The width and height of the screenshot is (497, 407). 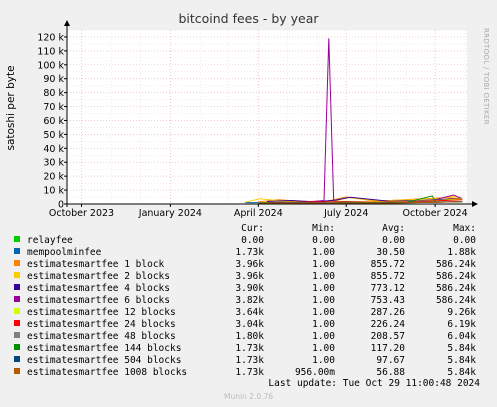 I want to click on legend-value-avg: 30.50, so click(x=390, y=252).